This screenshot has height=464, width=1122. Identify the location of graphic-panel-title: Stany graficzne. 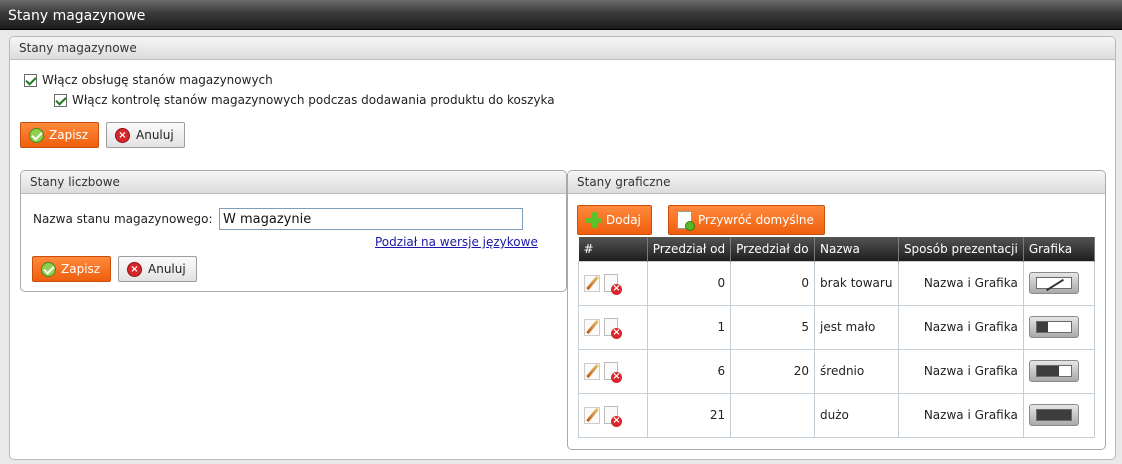
(836, 182).